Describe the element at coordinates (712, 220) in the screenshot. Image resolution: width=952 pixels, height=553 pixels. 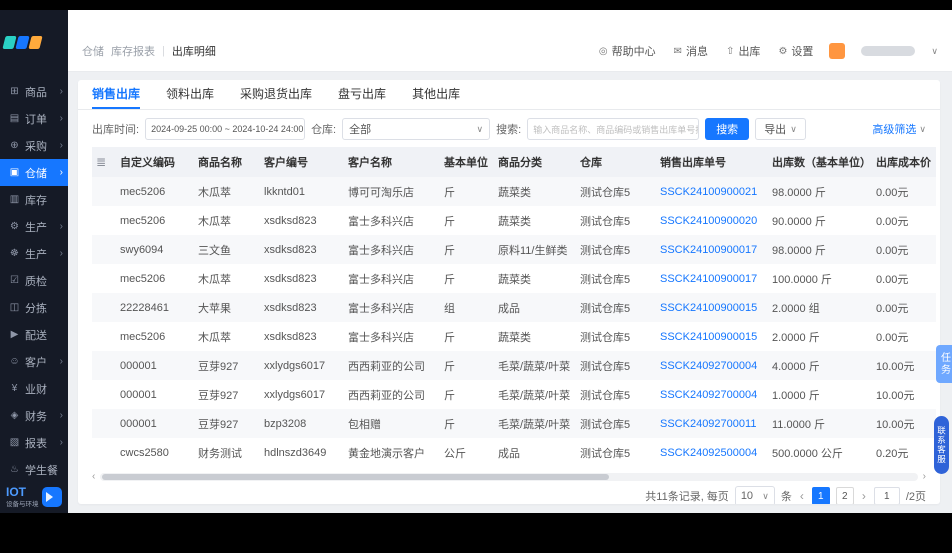
I see `sales-order-link: SSCK24100900020` at that location.